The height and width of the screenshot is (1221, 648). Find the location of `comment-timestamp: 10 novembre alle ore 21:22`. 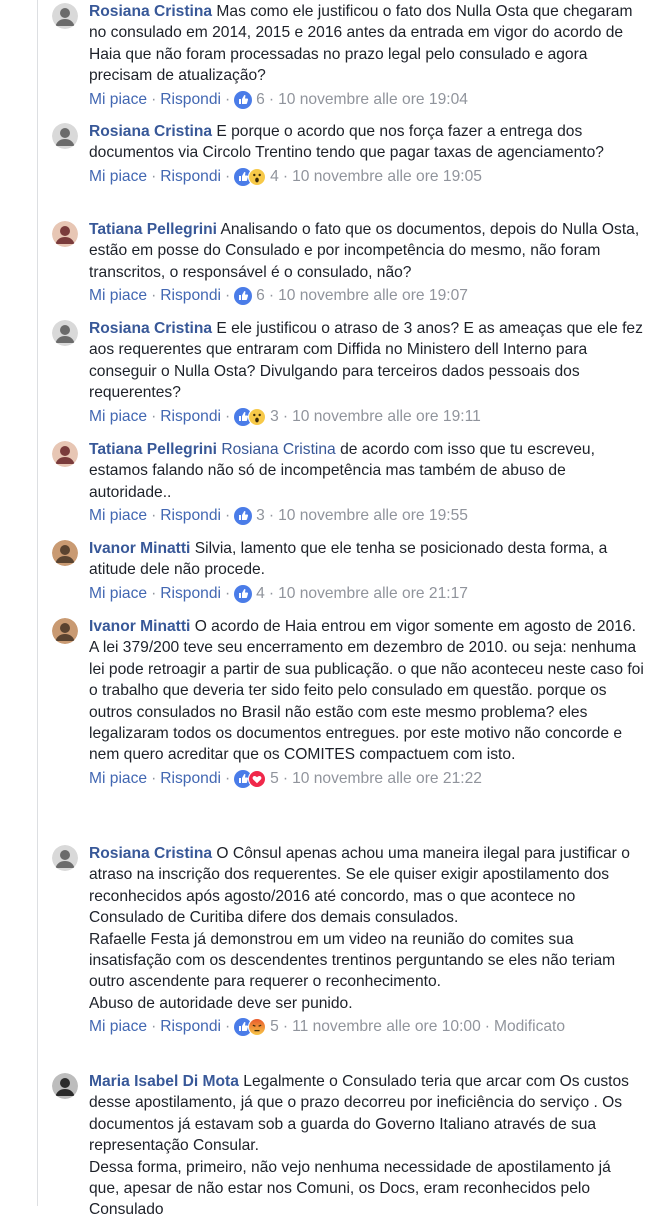

comment-timestamp: 10 novembre alle ore 21:22 is located at coordinates (387, 779).